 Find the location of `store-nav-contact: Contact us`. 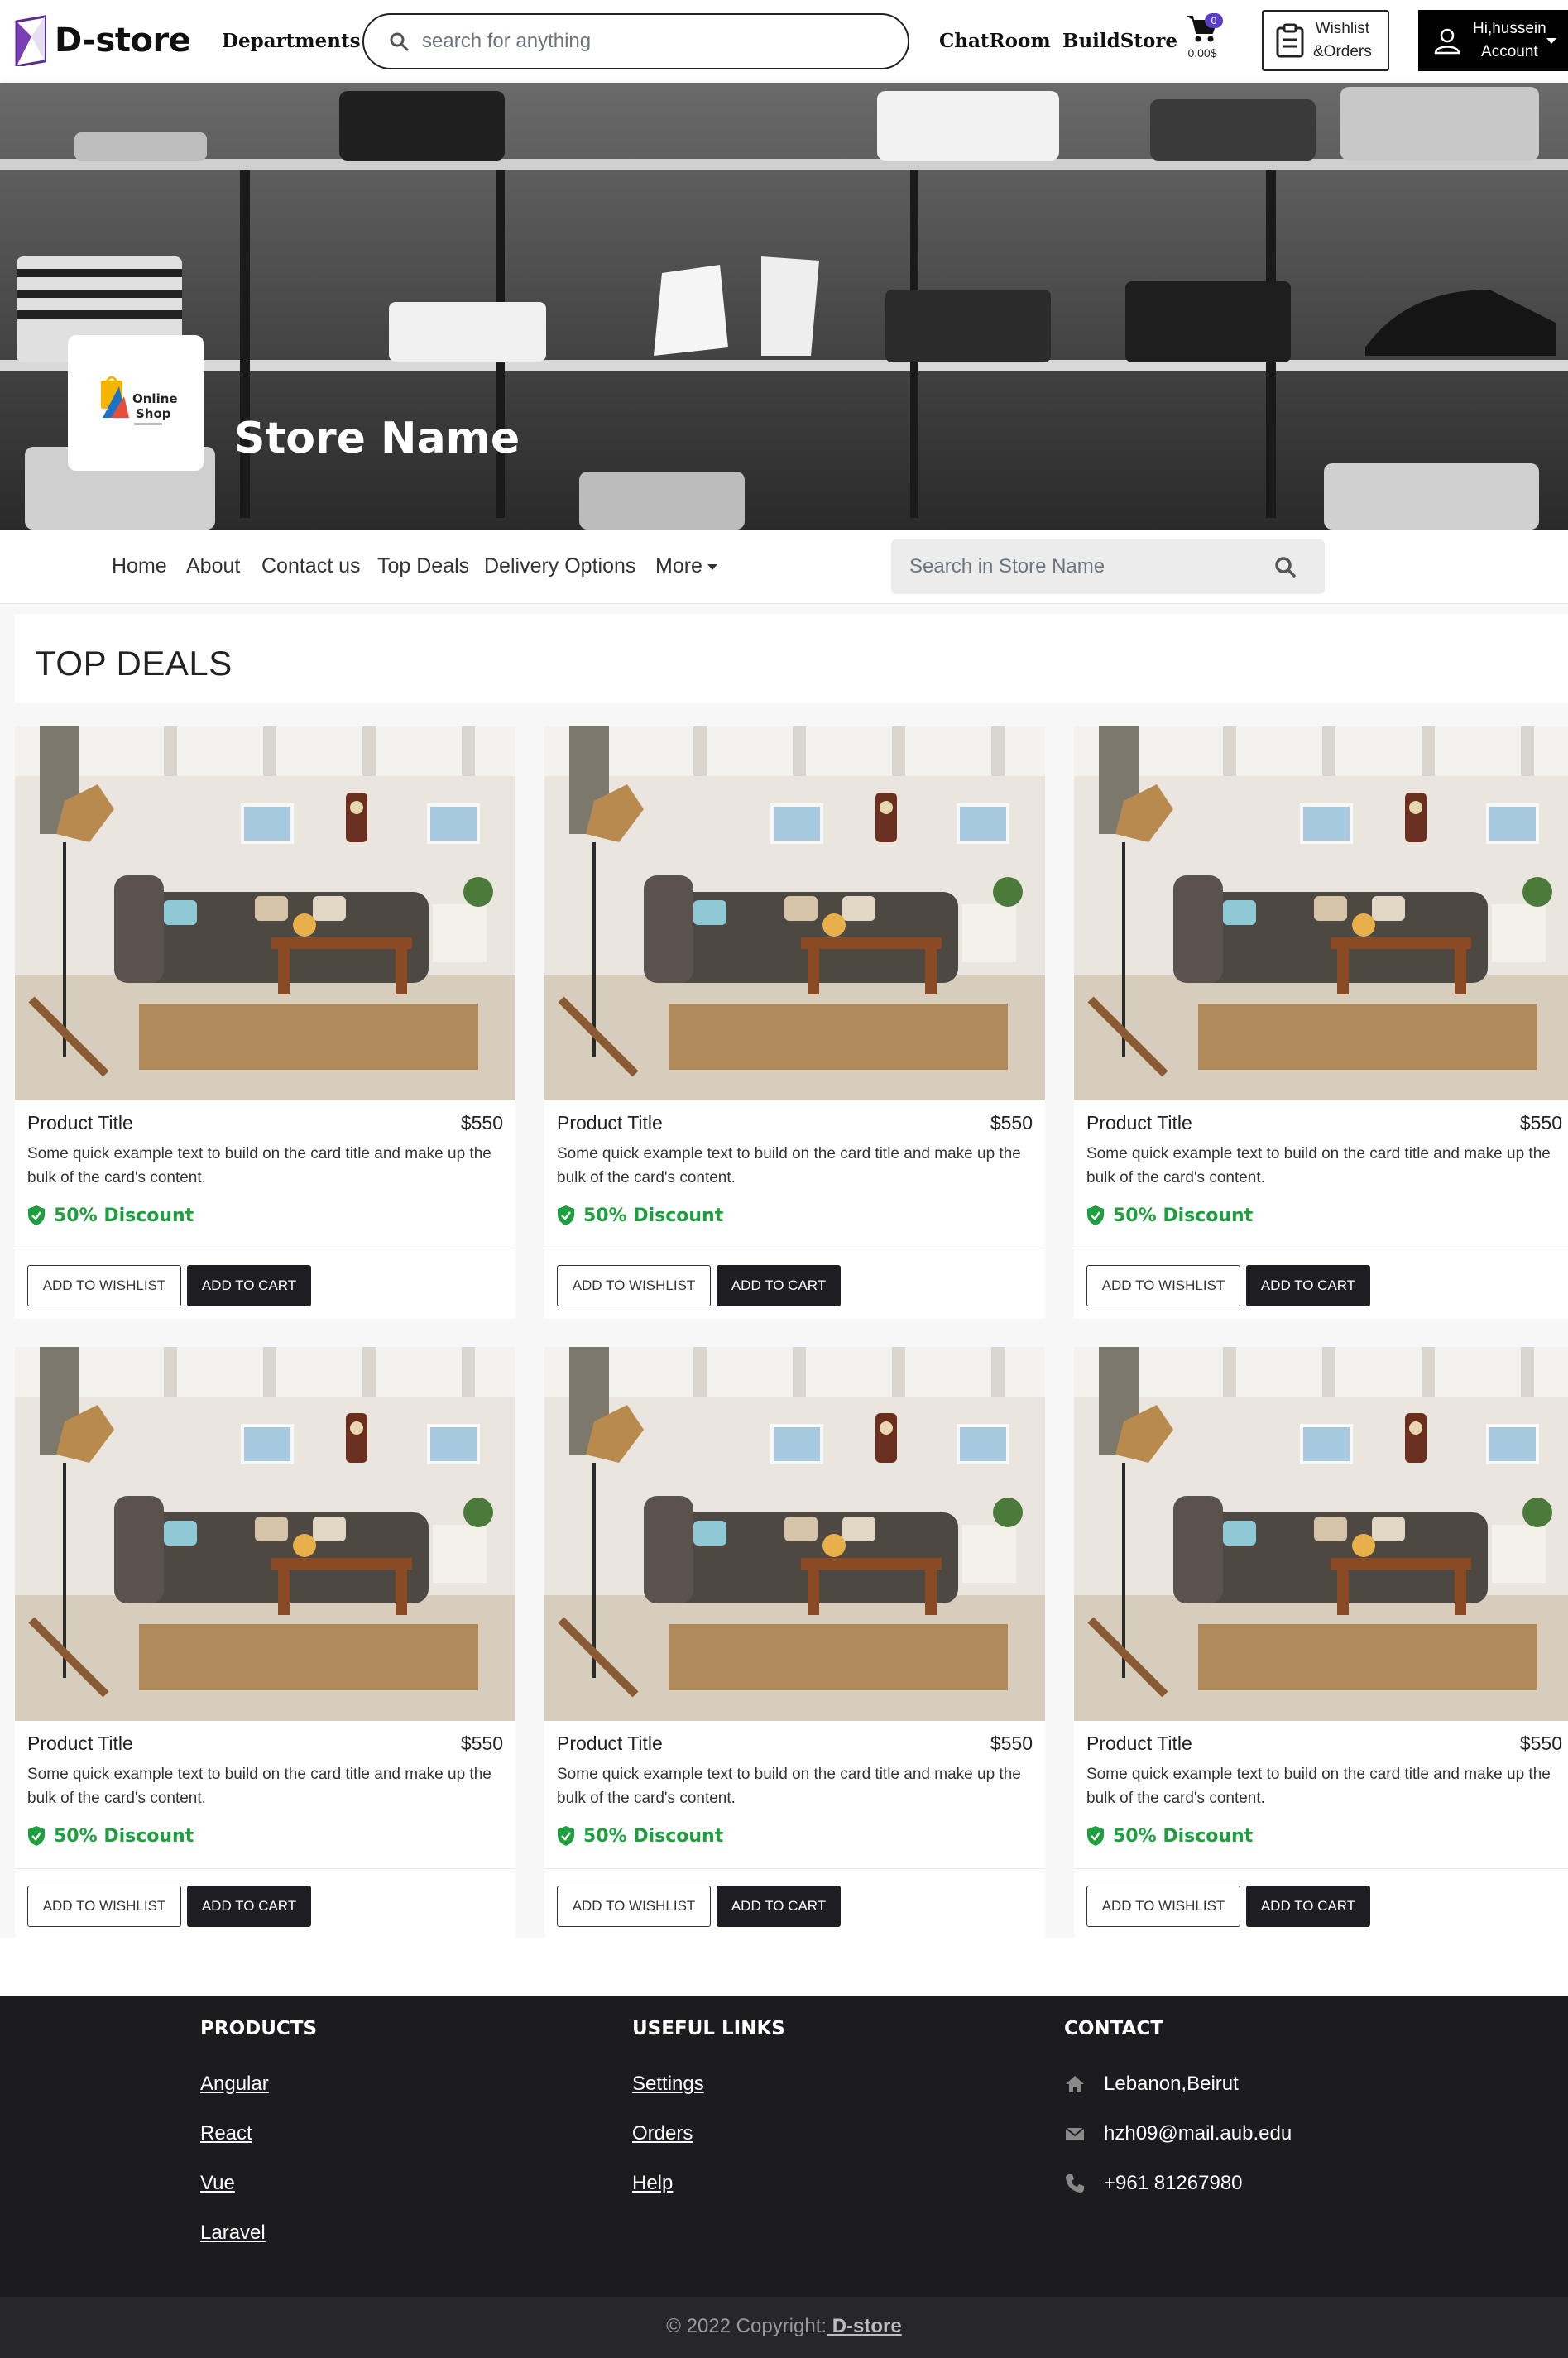

store-nav-contact: Contact us is located at coordinates (311, 566).